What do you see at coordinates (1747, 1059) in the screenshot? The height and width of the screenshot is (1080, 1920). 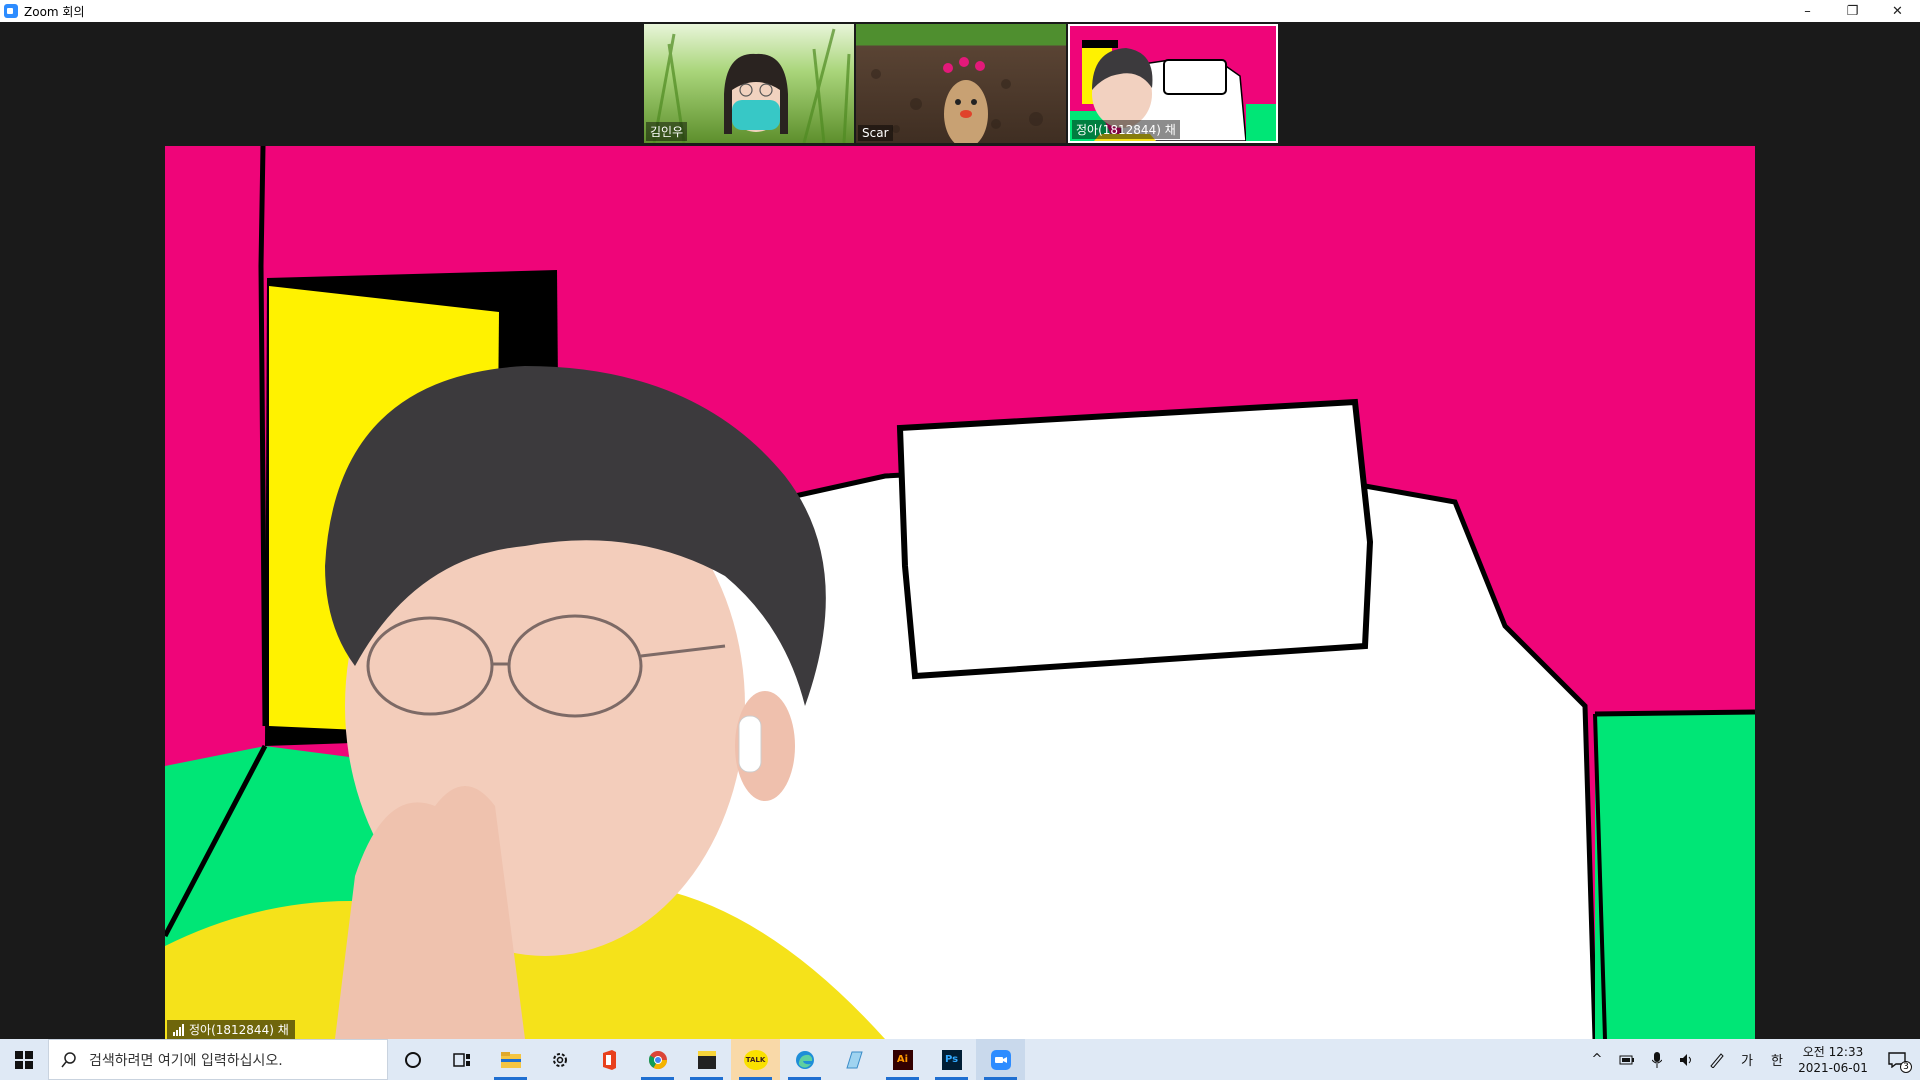 I see `ime-mode-indicator: 가` at bounding box center [1747, 1059].